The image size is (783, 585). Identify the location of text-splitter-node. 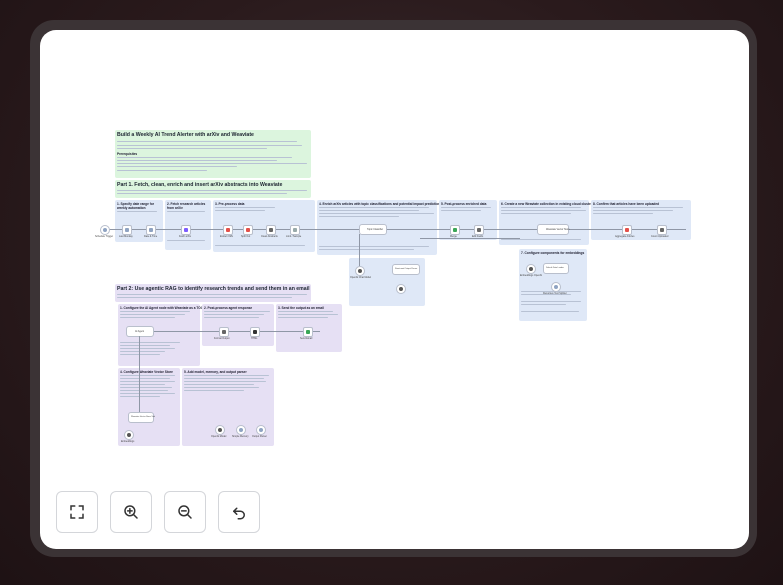
(556, 287).